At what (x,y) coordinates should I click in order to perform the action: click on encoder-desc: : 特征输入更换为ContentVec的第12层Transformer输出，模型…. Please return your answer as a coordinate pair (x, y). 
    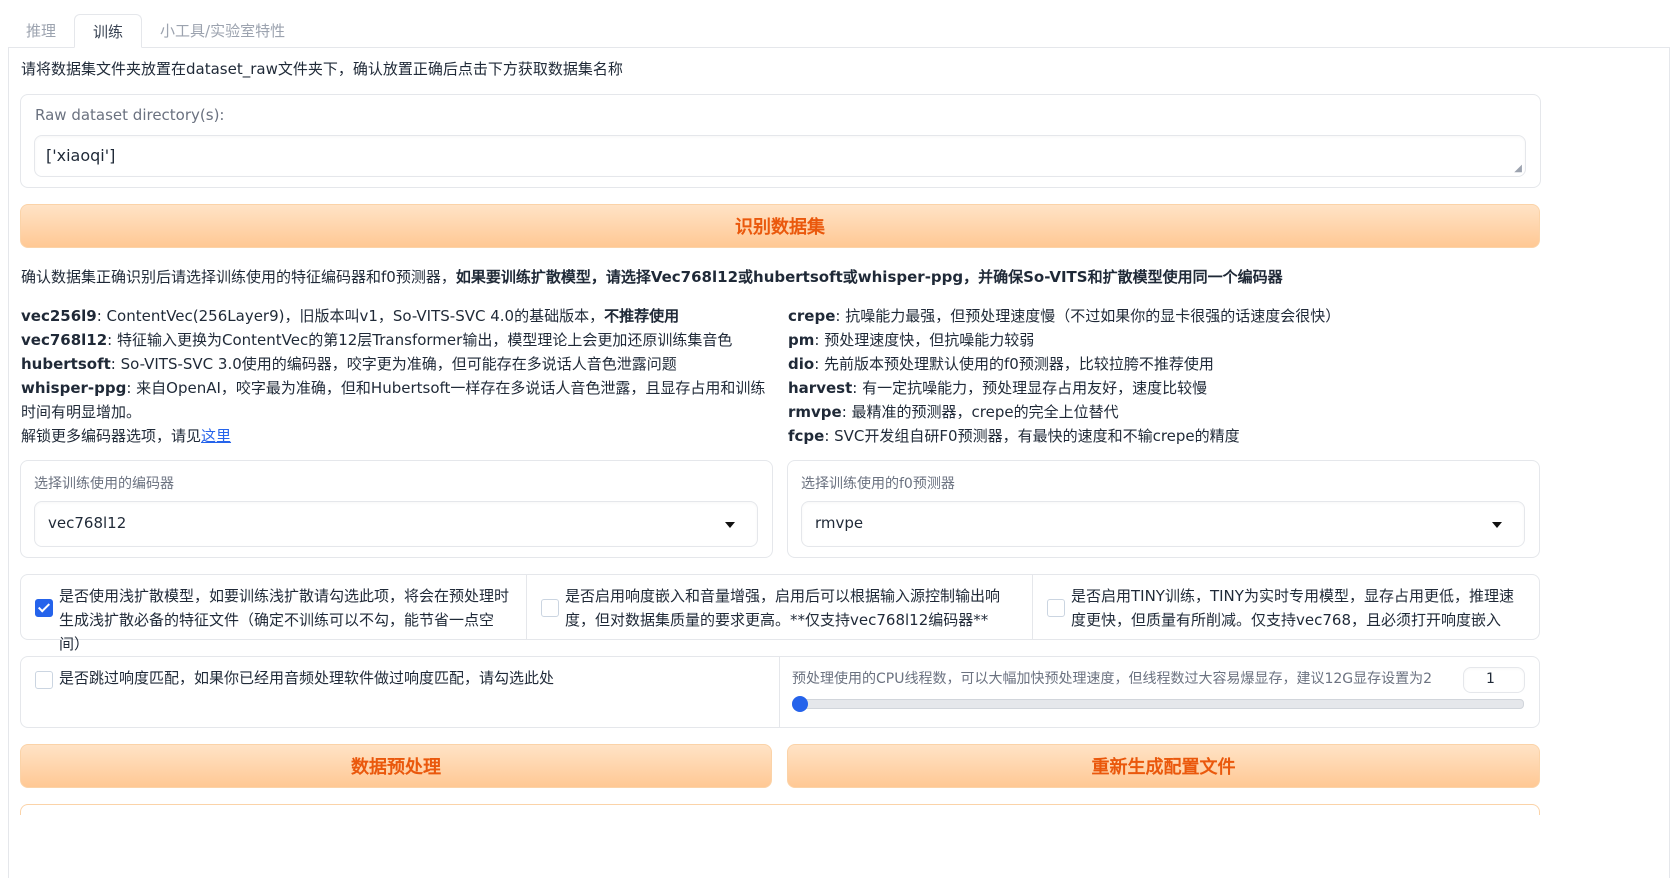
    Looking at the image, I should click on (420, 340).